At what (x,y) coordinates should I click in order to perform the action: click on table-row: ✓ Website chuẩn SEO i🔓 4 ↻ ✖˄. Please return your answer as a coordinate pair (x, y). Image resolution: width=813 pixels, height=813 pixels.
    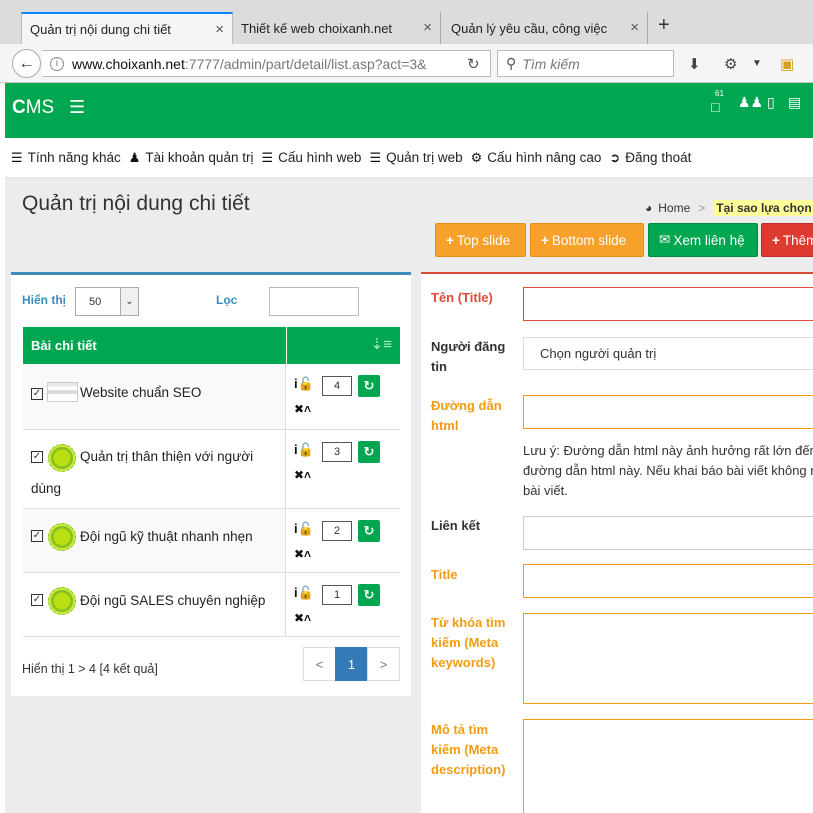
    Looking at the image, I should click on (211, 397).